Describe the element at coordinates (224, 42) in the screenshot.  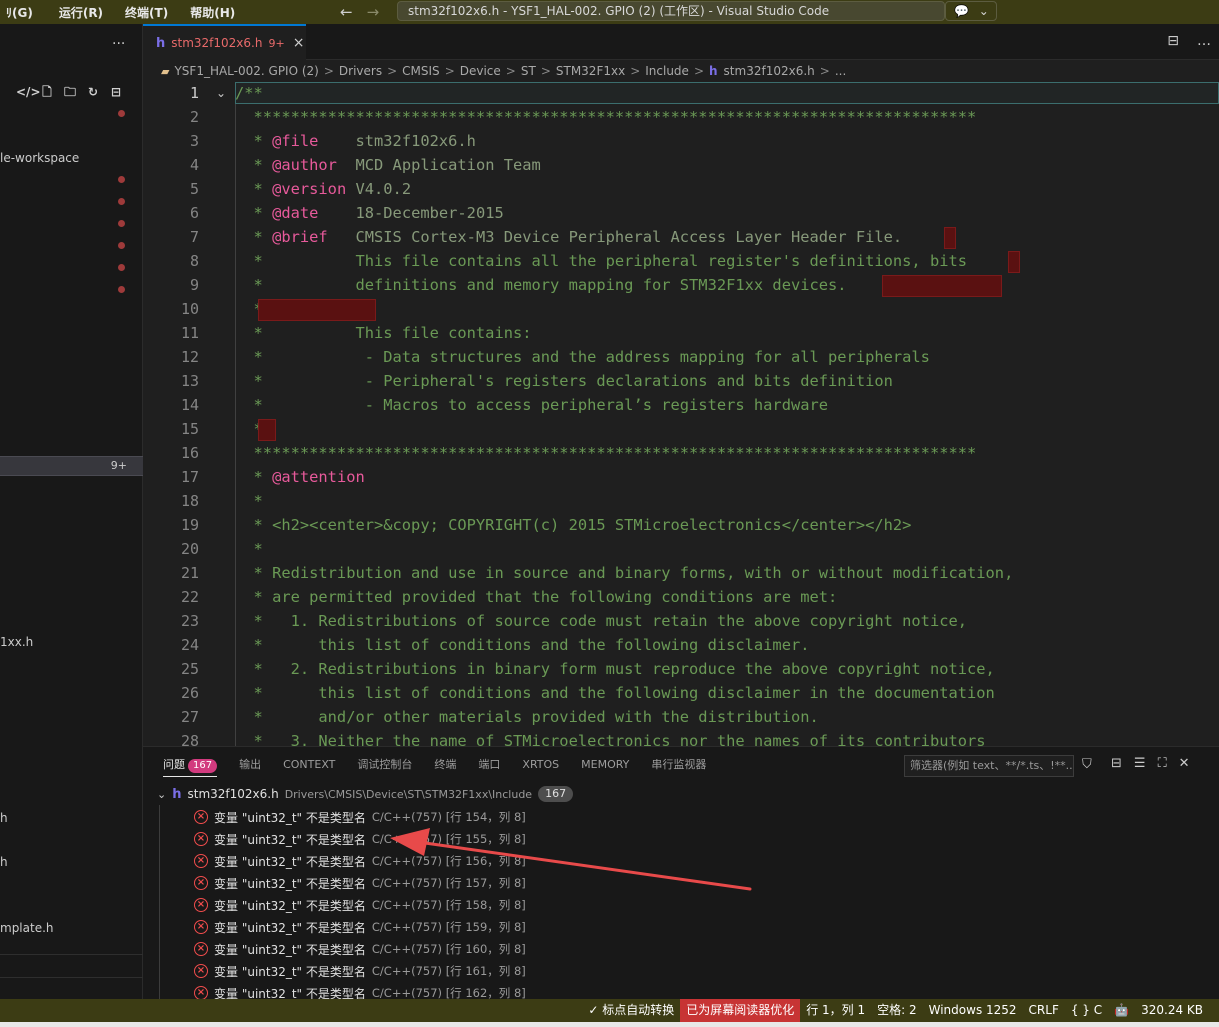
I see `tab-stm32f102x6: h stm32f102x6.h 9+ ×` at that location.